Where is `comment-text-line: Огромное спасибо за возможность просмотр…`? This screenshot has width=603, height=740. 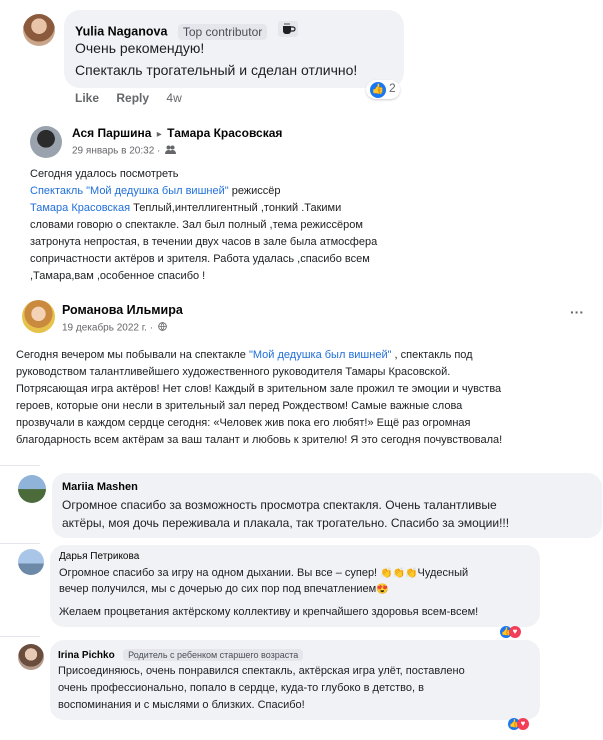 comment-text-line: Огромное спасибо за возможность просмотр… is located at coordinates (279, 505).